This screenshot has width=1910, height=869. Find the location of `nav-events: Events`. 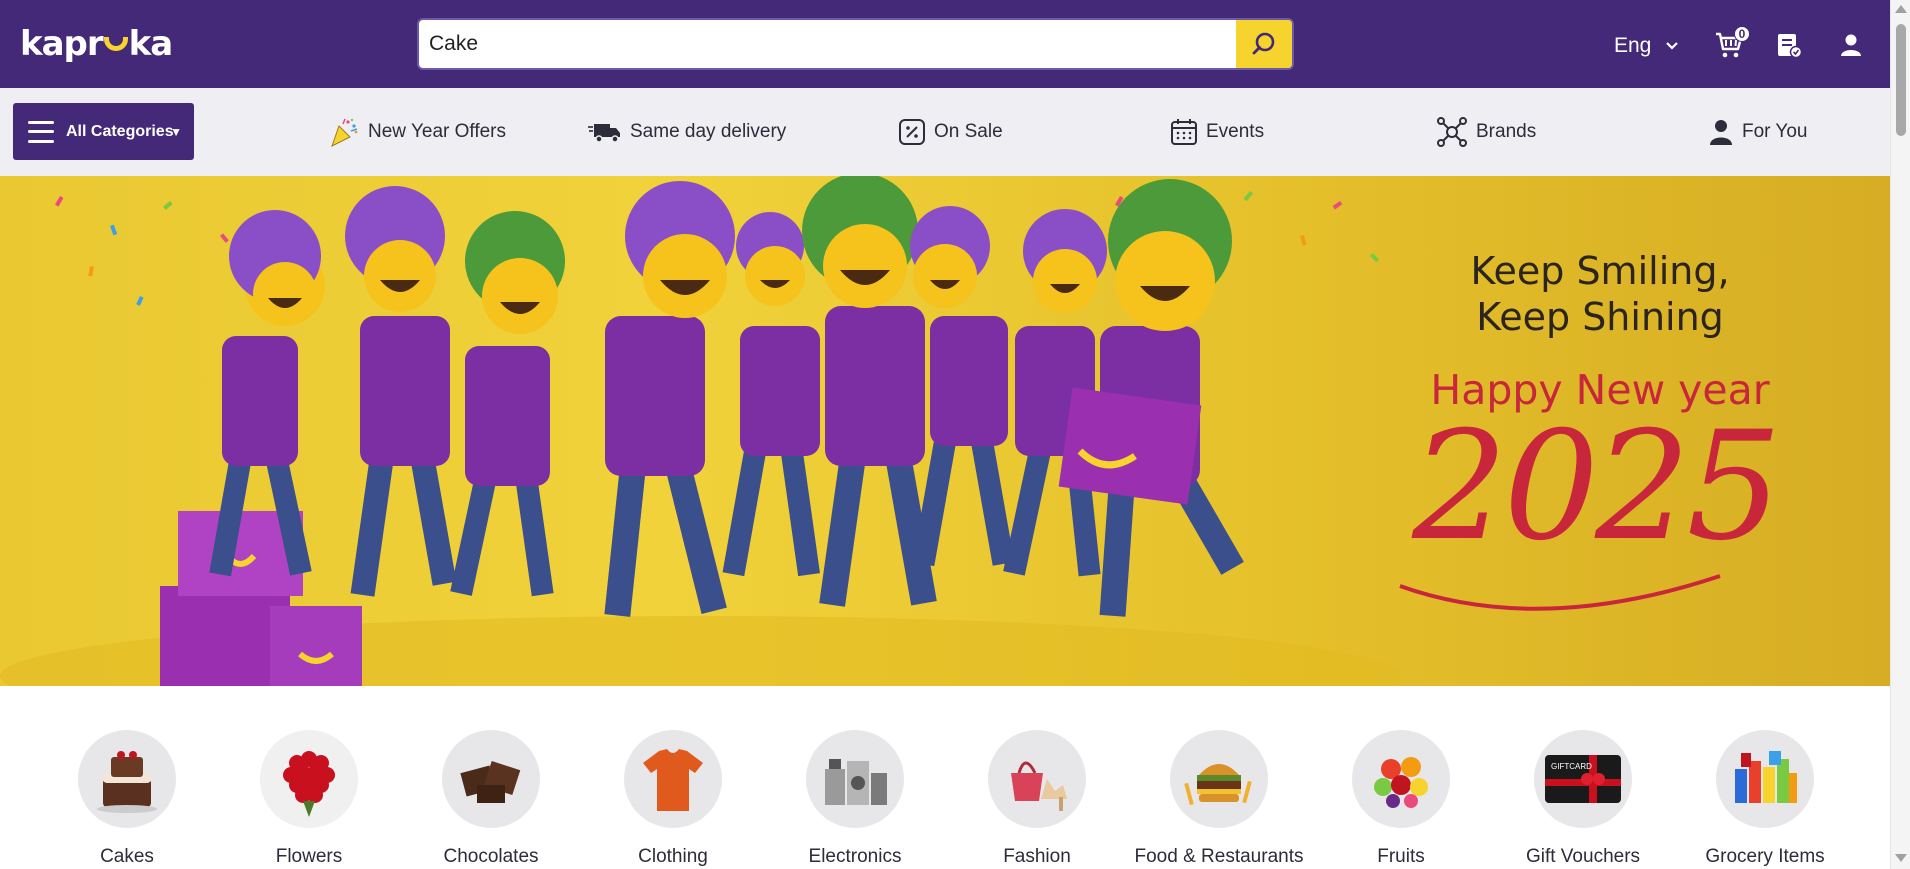

nav-events: Events is located at coordinates (1217, 132).